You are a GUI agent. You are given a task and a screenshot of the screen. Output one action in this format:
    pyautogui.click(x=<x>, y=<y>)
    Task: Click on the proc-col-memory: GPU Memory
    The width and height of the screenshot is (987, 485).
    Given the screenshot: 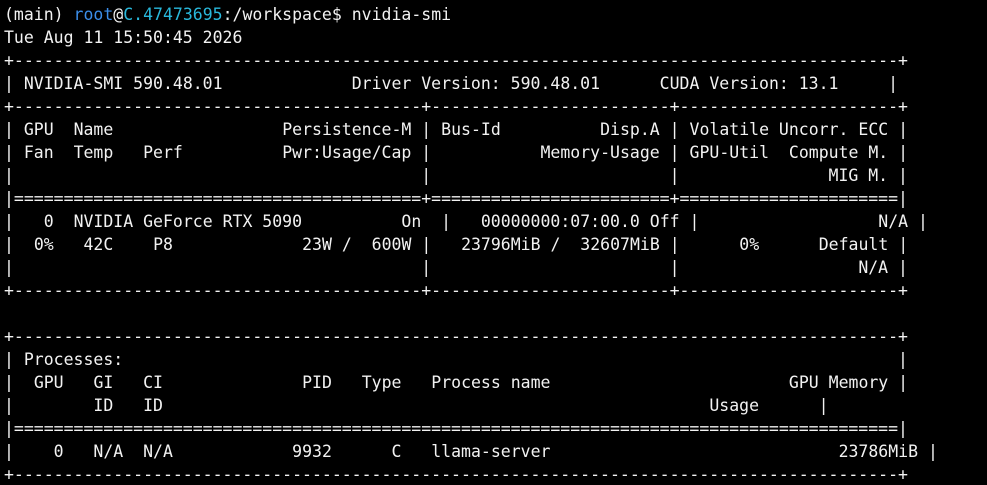 What is the action you would take?
    pyautogui.click(x=838, y=382)
    